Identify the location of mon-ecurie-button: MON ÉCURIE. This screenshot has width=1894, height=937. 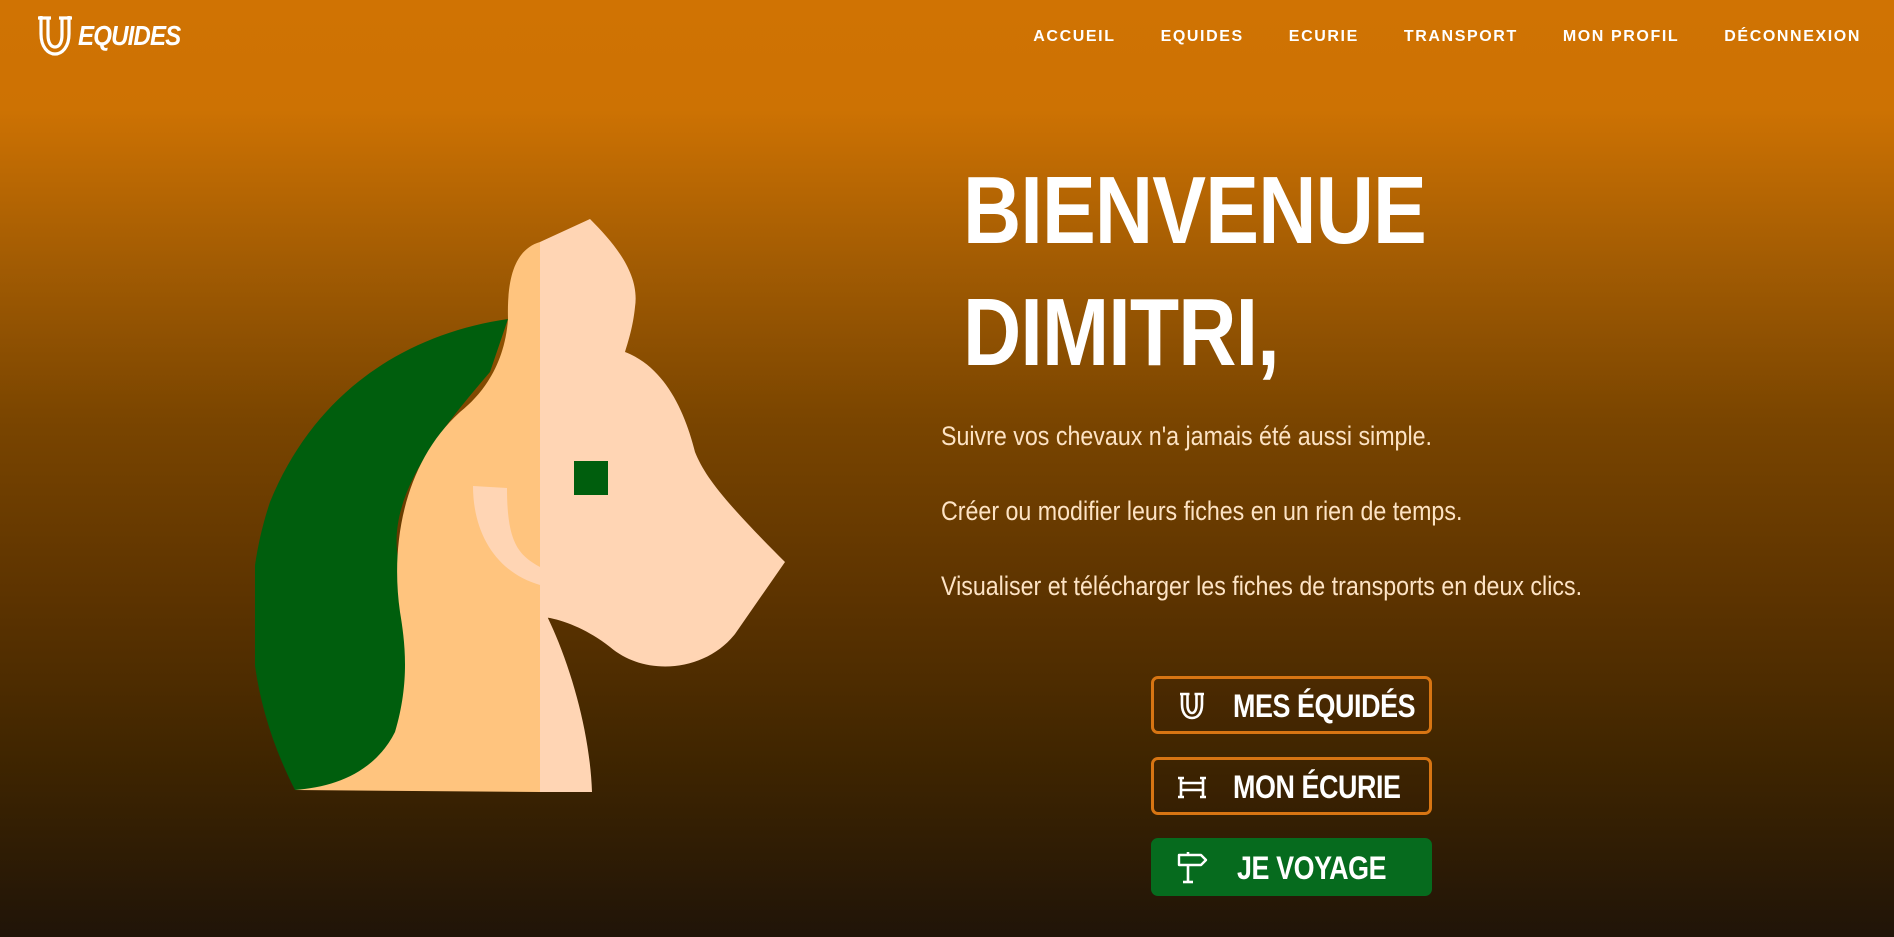
(1291, 786).